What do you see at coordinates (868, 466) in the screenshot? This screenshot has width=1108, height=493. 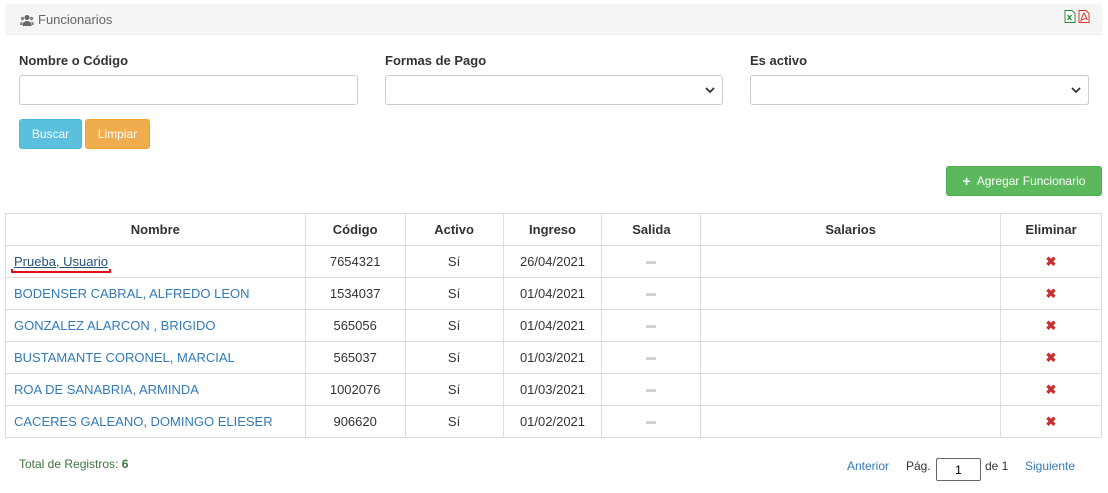 I see `previous-page-link: Anterior` at bounding box center [868, 466].